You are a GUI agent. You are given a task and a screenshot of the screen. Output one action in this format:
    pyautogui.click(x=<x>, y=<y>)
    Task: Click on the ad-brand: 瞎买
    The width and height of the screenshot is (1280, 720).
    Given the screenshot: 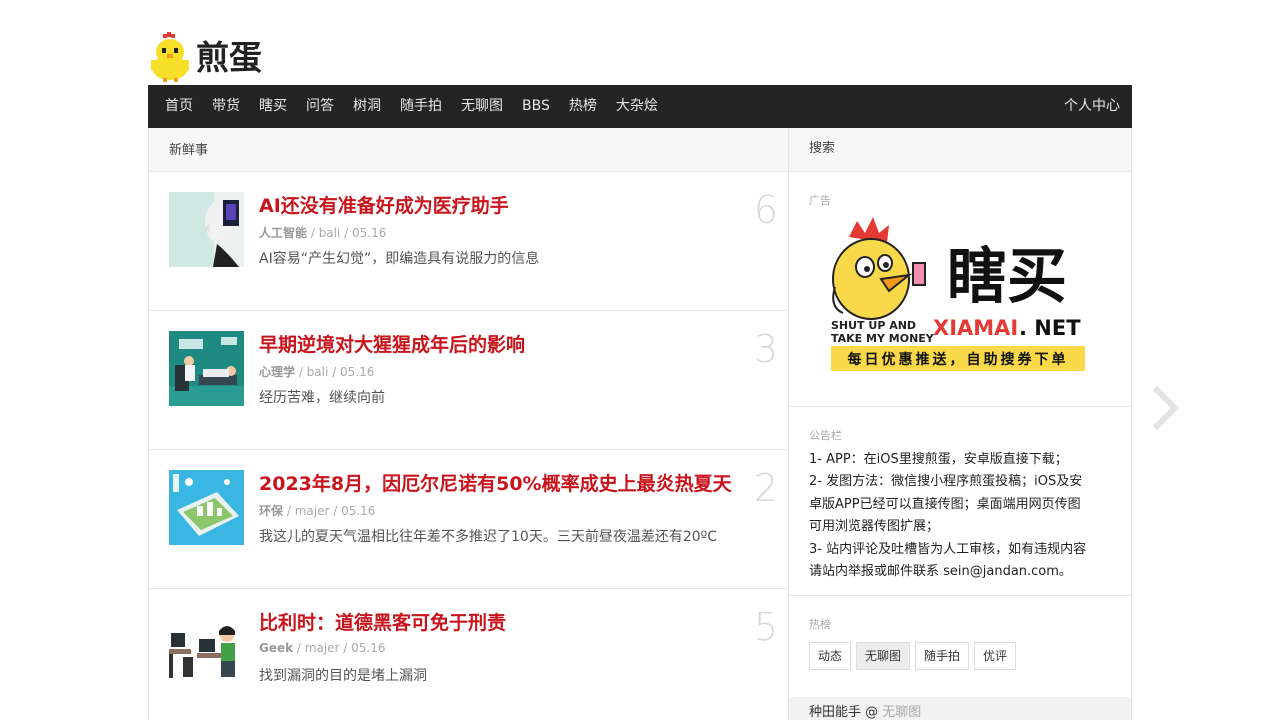 What is the action you would take?
    pyautogui.click(x=1007, y=277)
    